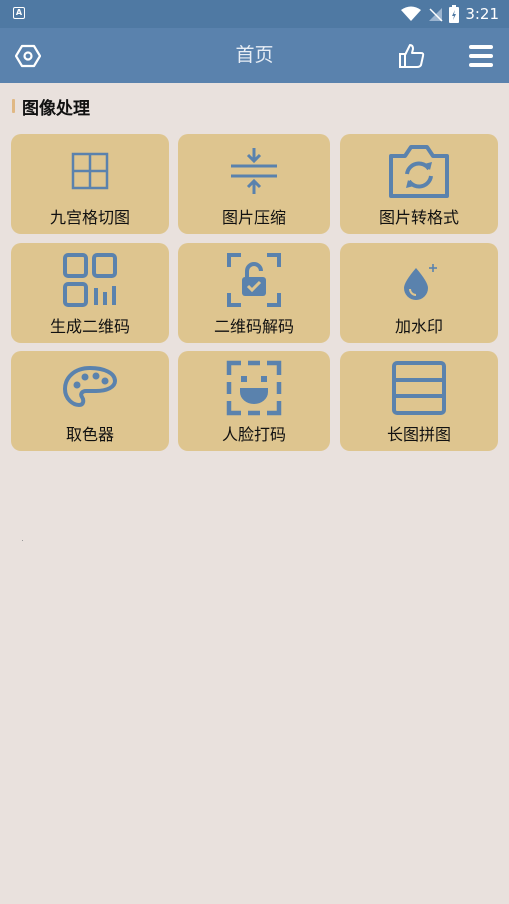  What do you see at coordinates (419, 171) in the screenshot?
I see `camera-rotate-icon` at bounding box center [419, 171].